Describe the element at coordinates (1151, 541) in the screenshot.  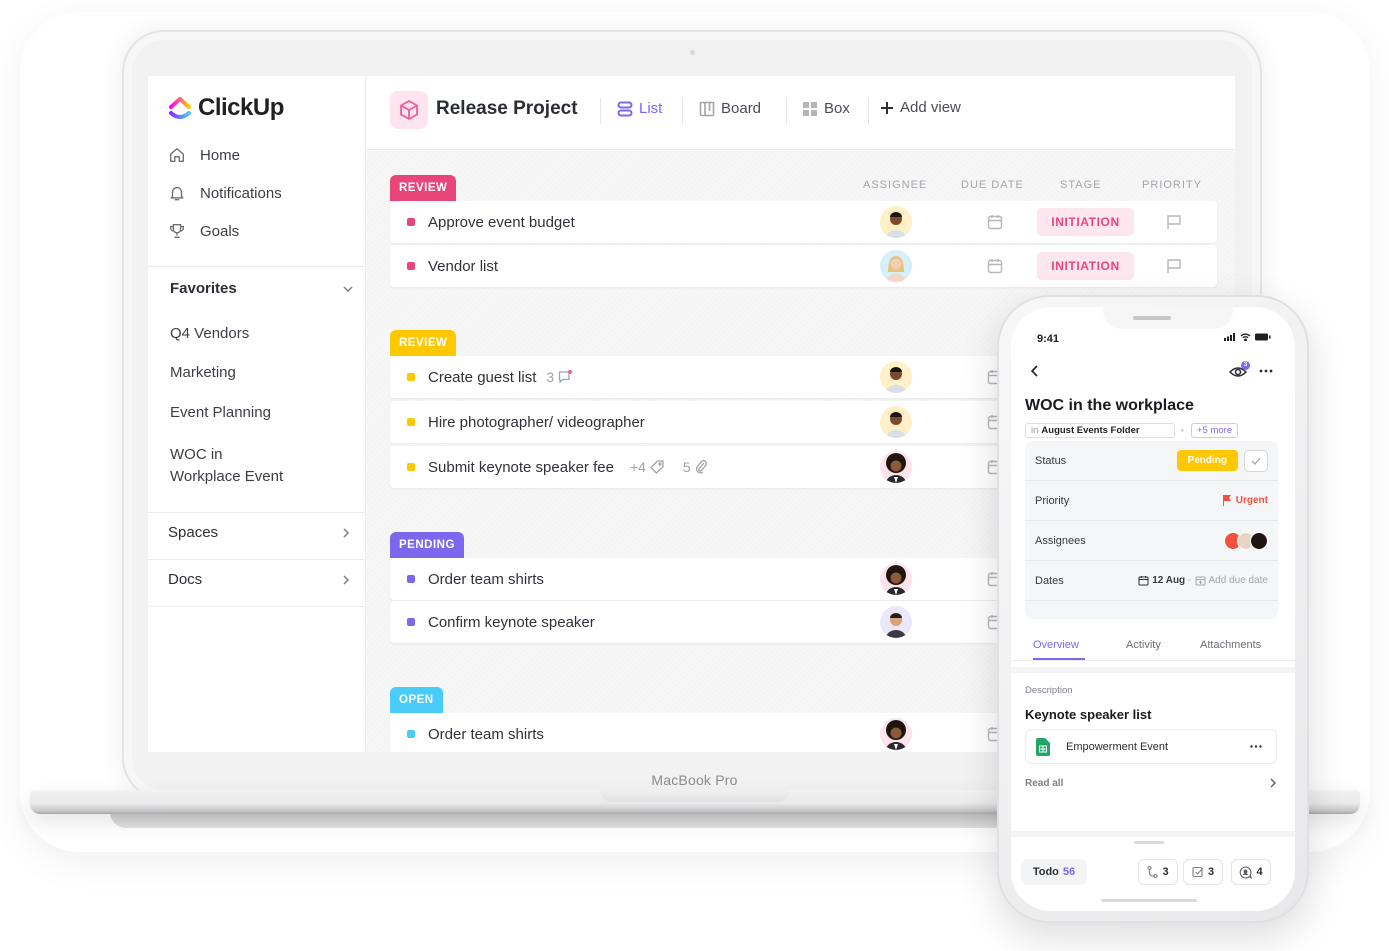
I see `property-assignees: Assignees` at that location.